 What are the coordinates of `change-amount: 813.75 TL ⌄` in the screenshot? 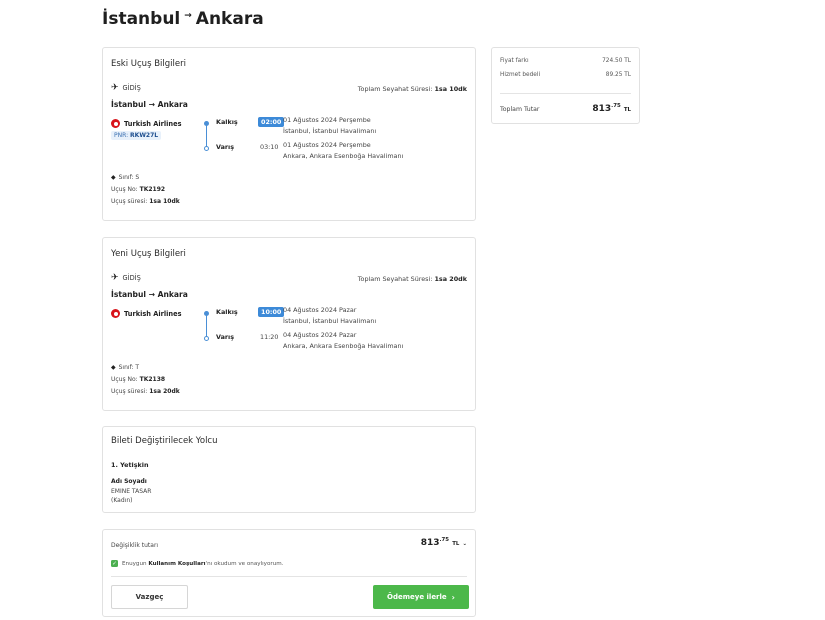 It's located at (444, 542).